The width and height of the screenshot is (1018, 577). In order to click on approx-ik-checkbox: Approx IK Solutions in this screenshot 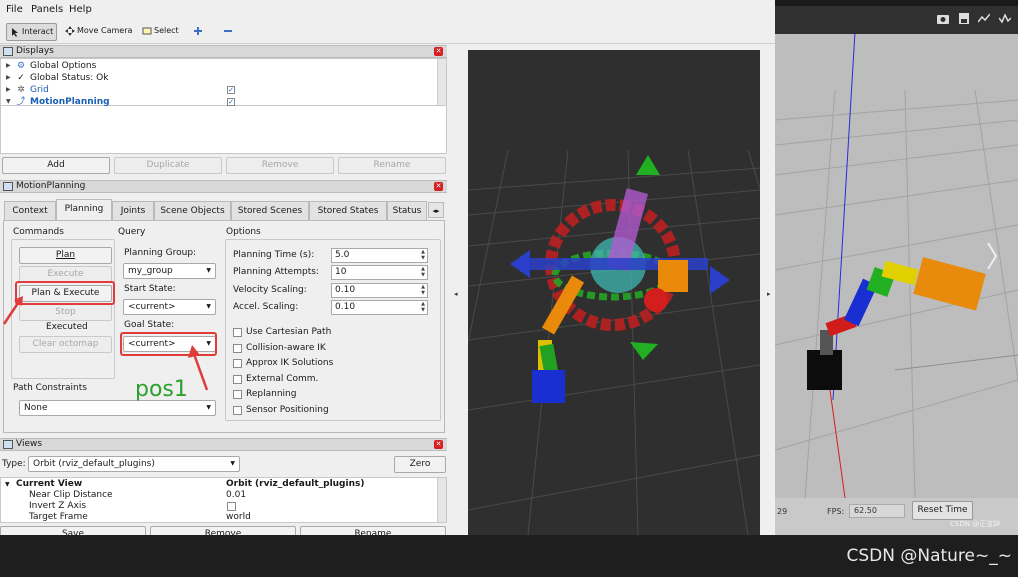, I will do `click(283, 363)`.